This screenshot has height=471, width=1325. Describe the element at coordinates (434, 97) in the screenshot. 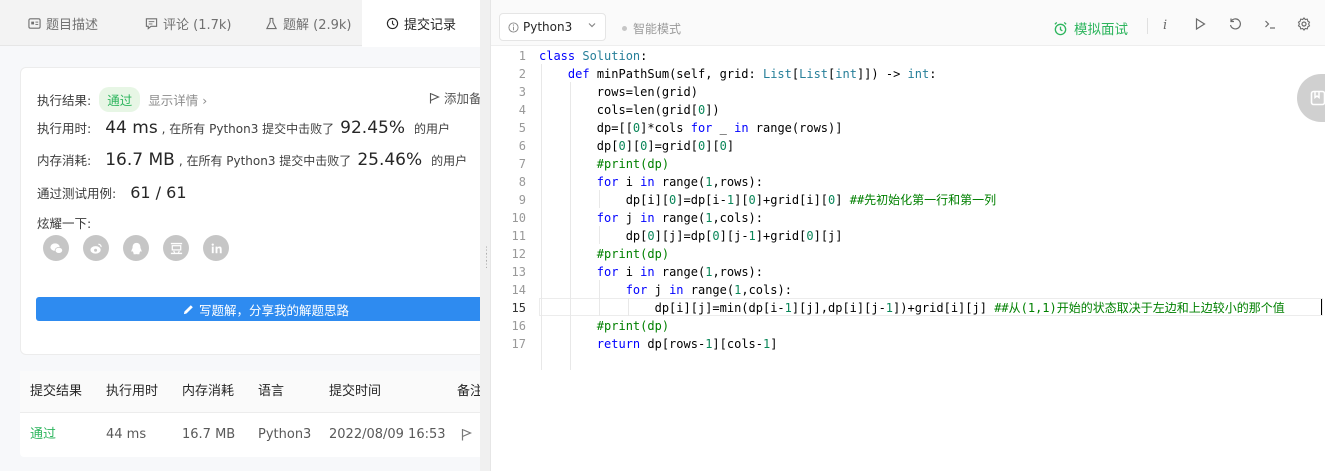

I see `flag-icon` at that location.